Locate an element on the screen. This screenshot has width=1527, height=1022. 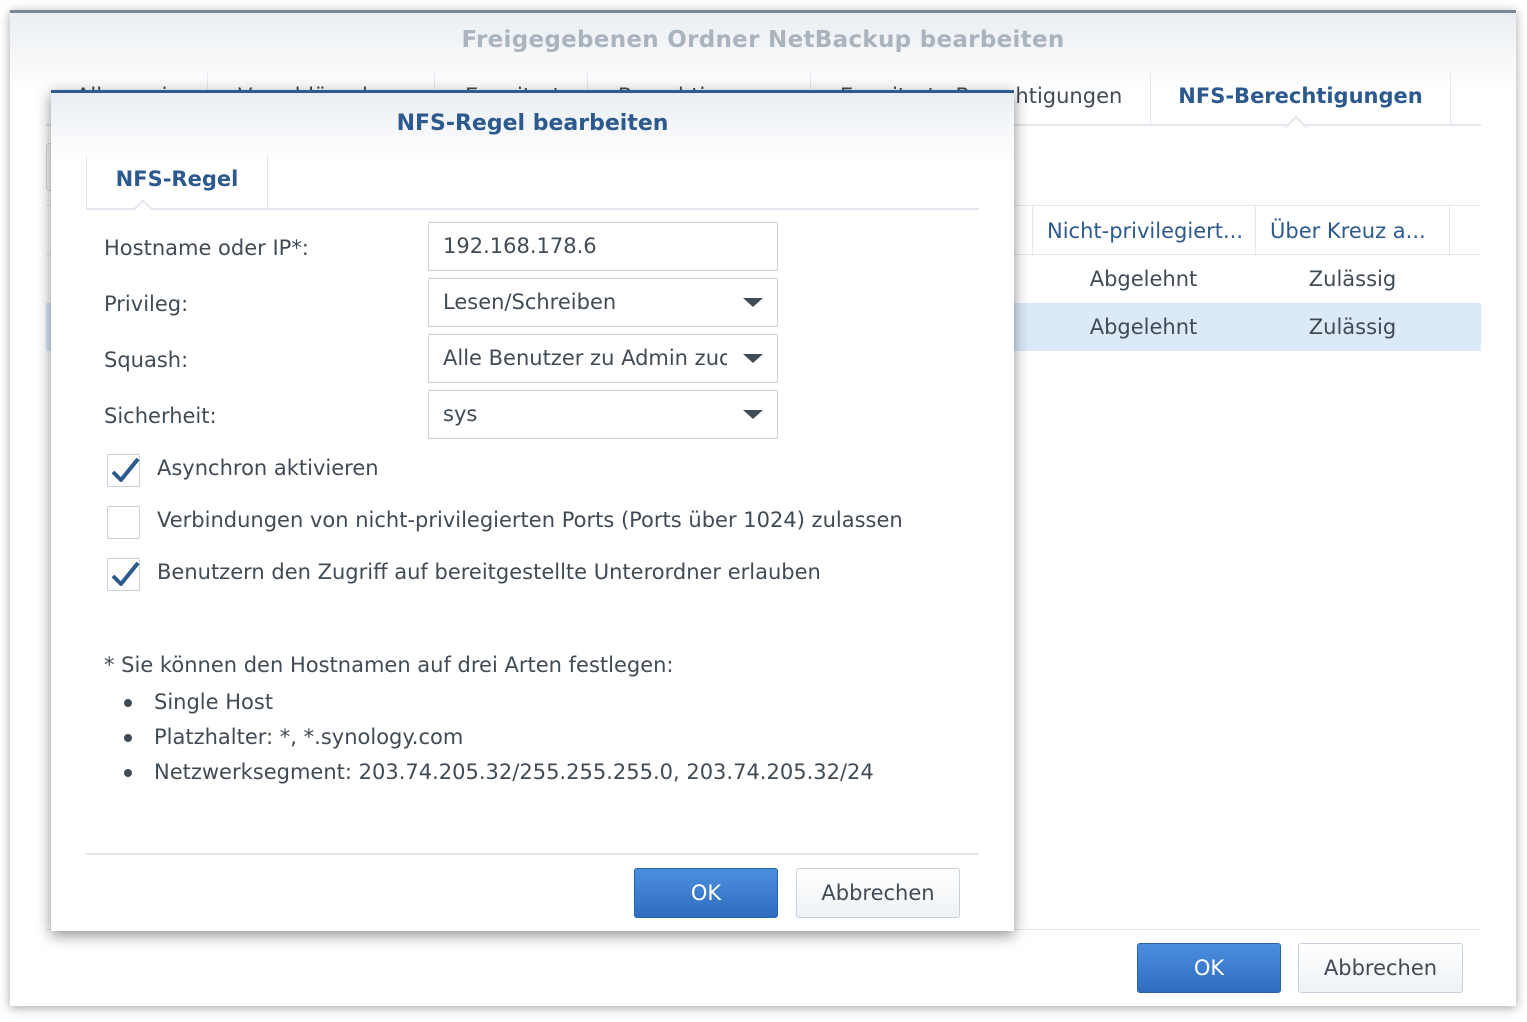
tab-nfs-berechtigungen: NFS-Berechtigungen is located at coordinates (1301, 98).